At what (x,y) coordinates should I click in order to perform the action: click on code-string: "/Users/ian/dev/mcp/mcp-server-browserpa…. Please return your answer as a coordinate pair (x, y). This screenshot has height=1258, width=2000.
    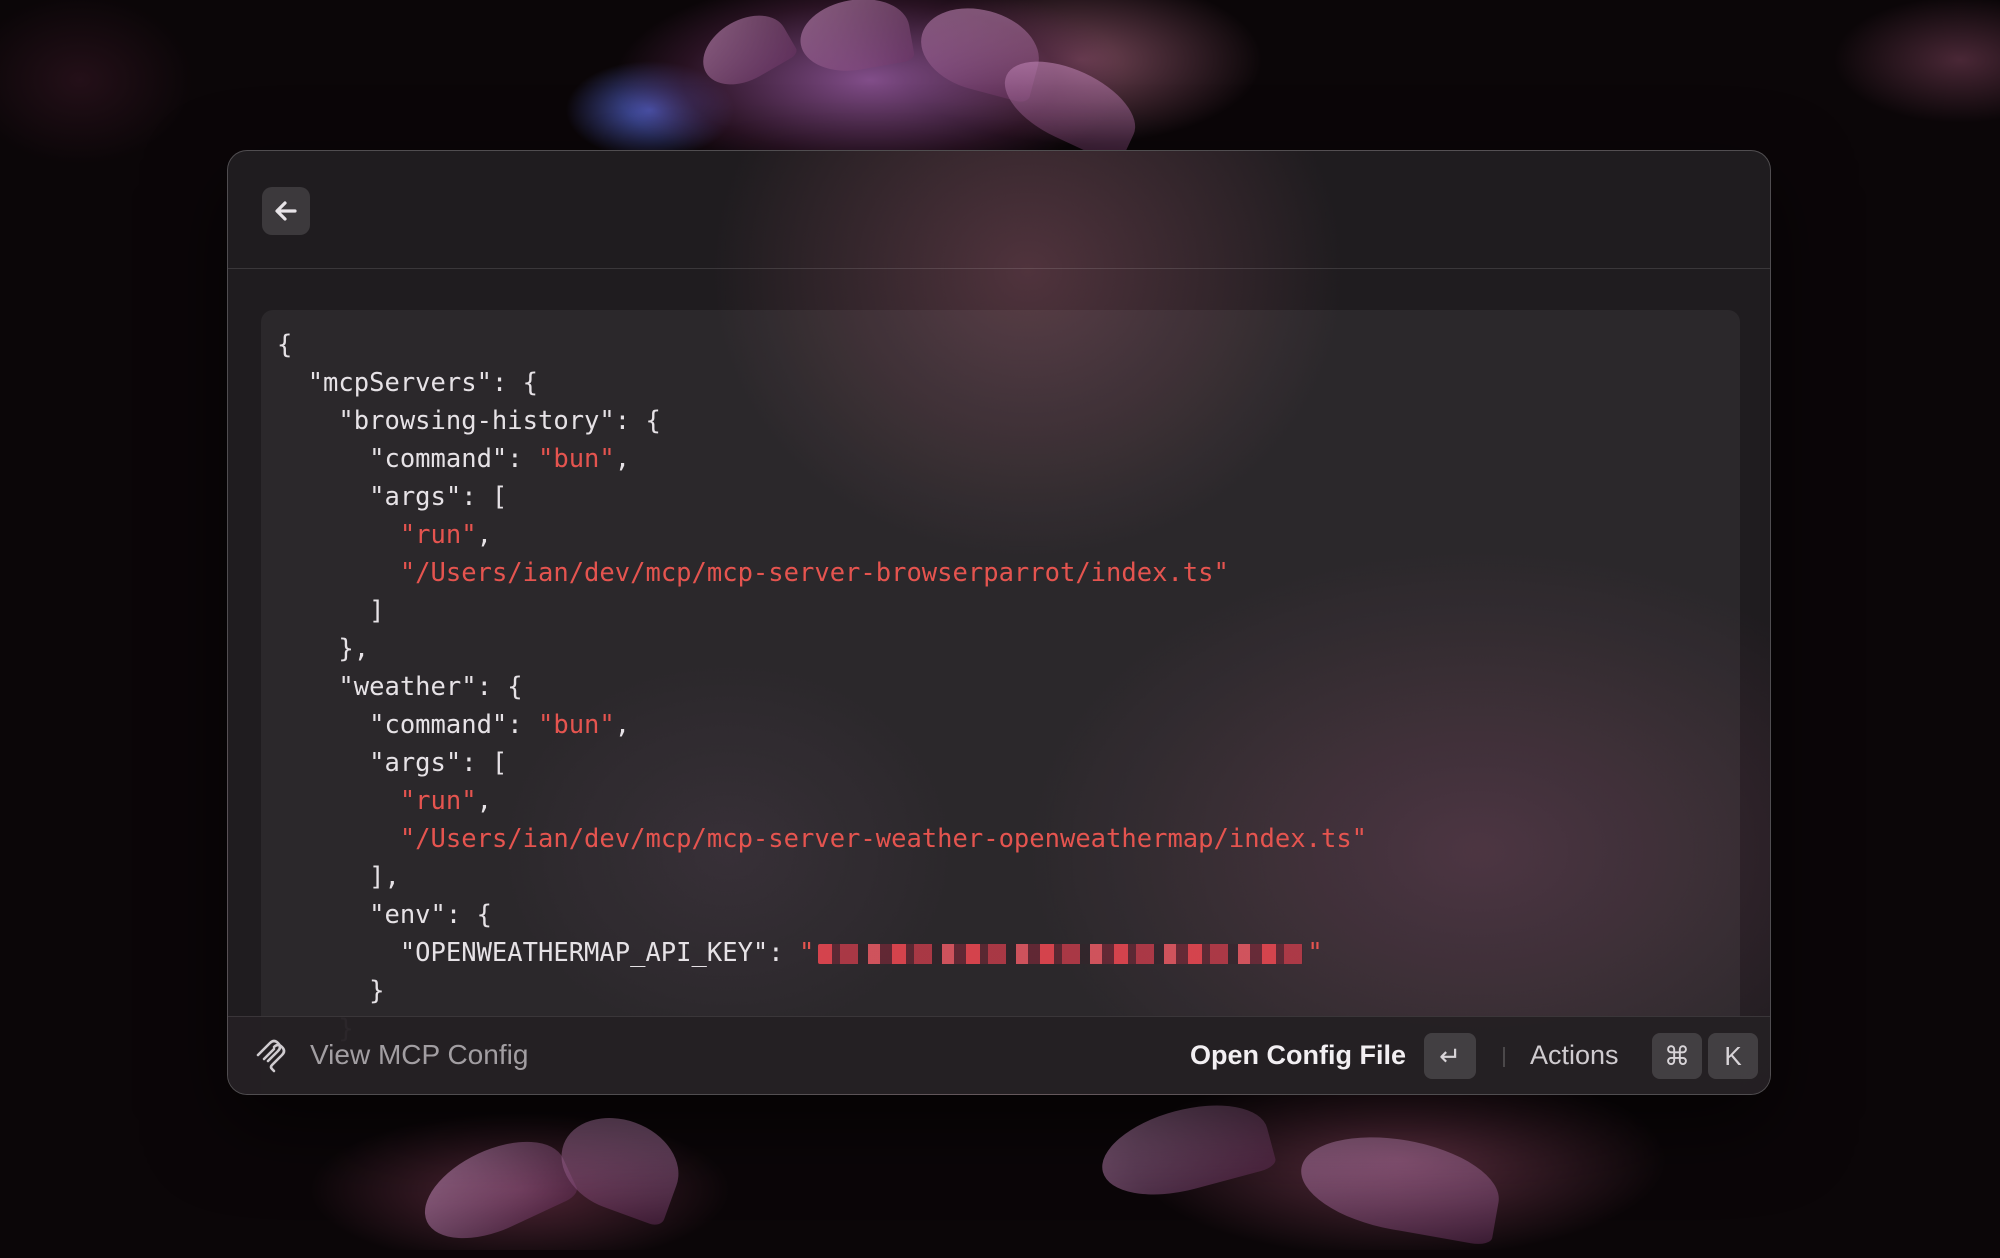
    Looking at the image, I should click on (814, 573).